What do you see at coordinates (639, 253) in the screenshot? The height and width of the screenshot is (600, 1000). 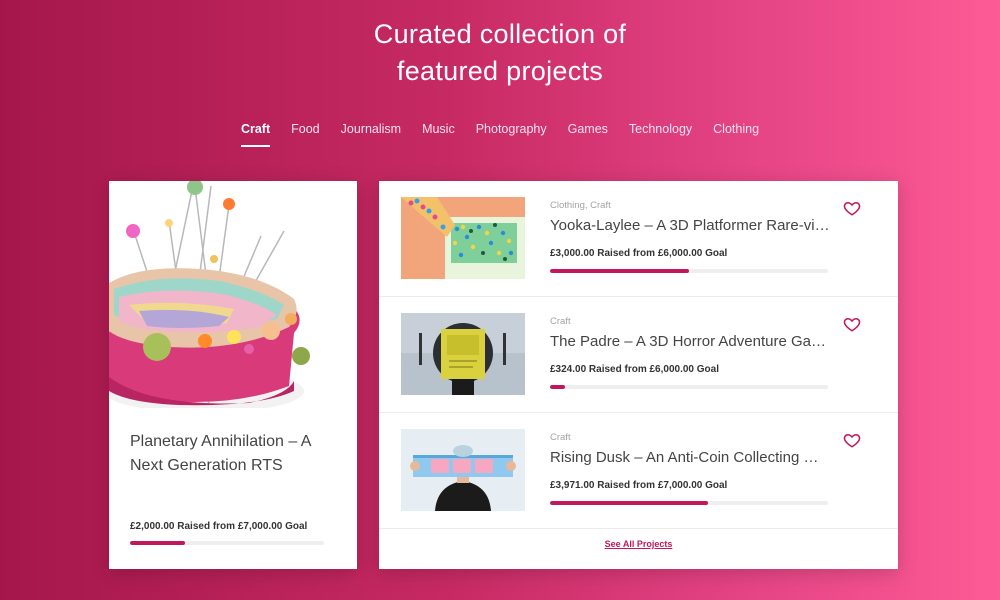 I see `project-raised: £3,000.00 Raised from £6,000.00 Goal` at bounding box center [639, 253].